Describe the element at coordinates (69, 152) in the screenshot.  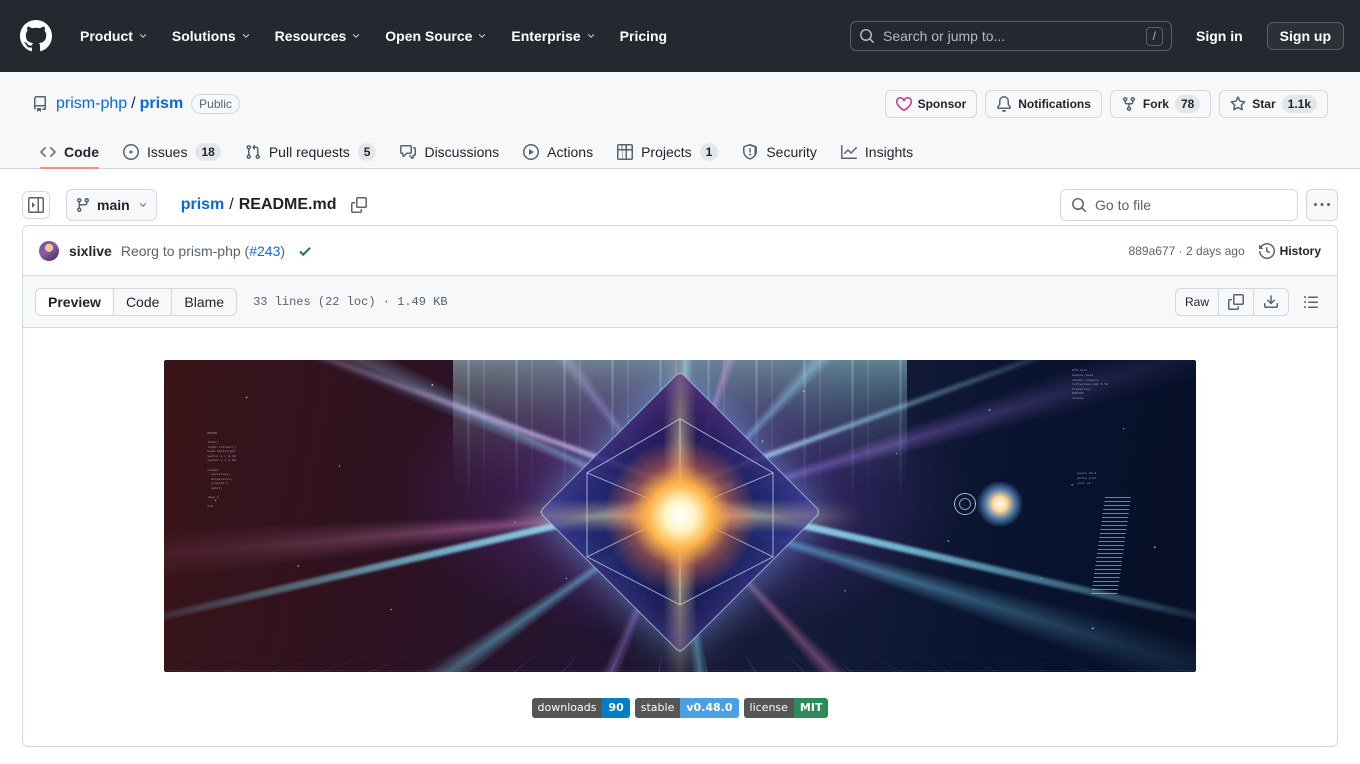
I see `tab-code: Code` at that location.